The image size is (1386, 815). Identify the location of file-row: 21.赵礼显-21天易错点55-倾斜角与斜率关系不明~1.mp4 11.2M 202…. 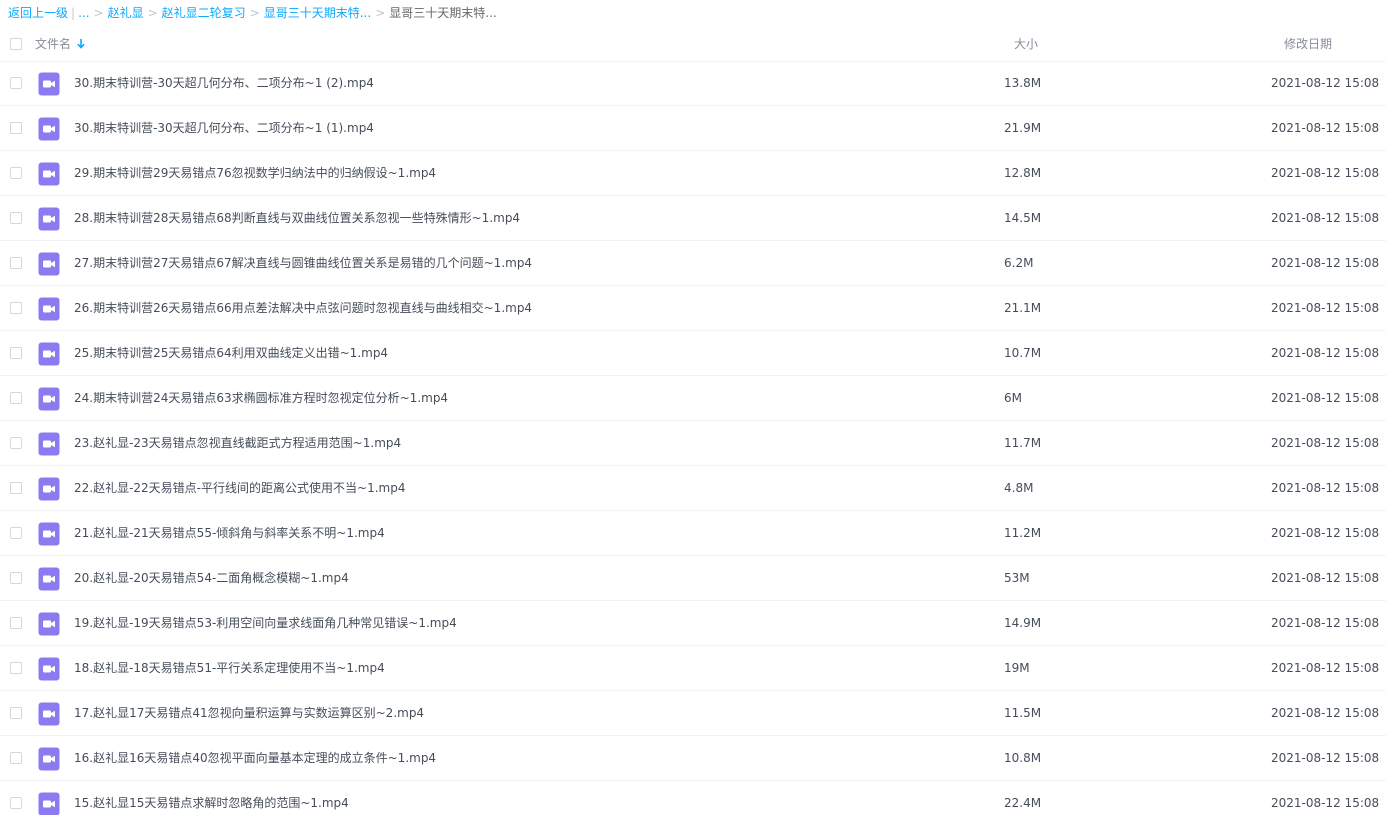
(693, 533).